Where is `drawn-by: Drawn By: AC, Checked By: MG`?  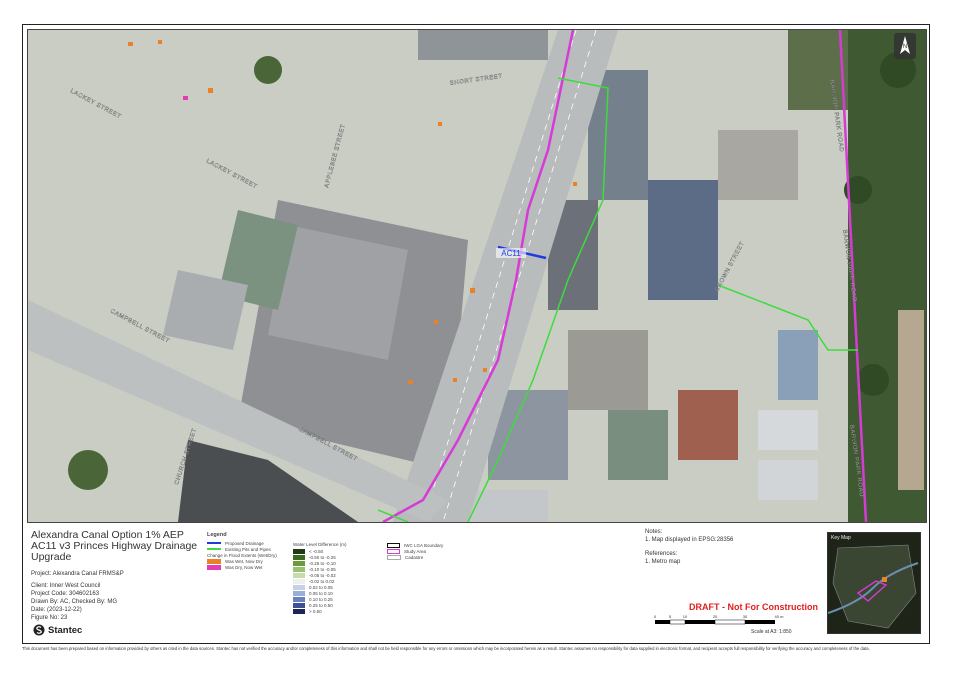
drawn-by: Drawn By: AC, Checked By: MG is located at coordinates (74, 602).